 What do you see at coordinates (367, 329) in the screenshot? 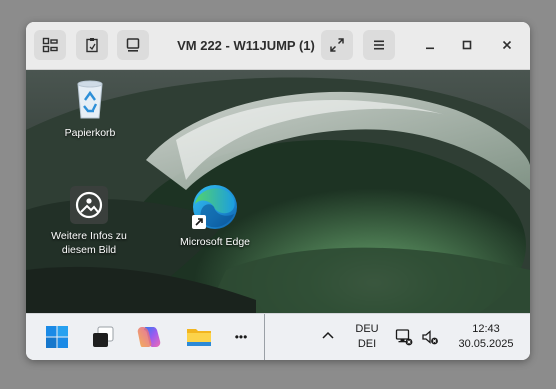
I see `language-line1: DEU` at bounding box center [367, 329].